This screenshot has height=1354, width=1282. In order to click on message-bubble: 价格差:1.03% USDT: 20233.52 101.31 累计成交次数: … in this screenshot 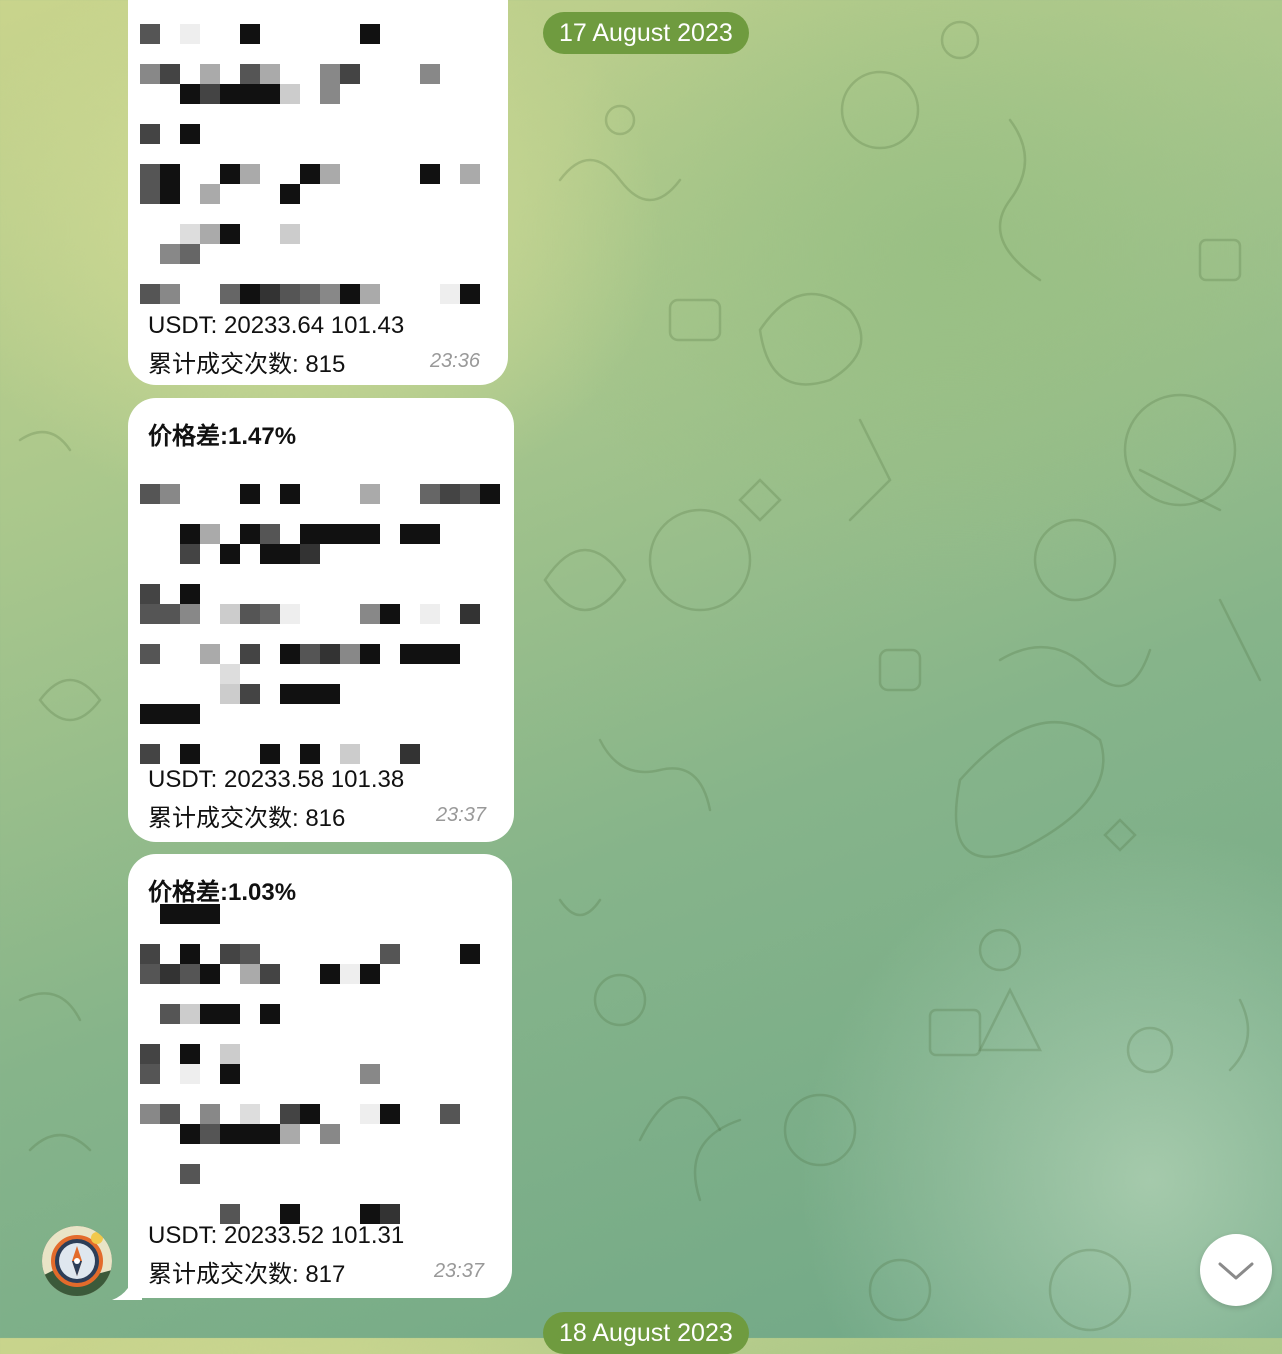, I will do `click(320, 1076)`.